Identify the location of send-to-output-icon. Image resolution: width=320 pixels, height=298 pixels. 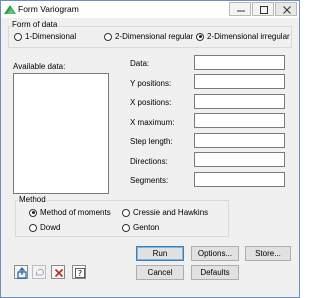
(22, 273).